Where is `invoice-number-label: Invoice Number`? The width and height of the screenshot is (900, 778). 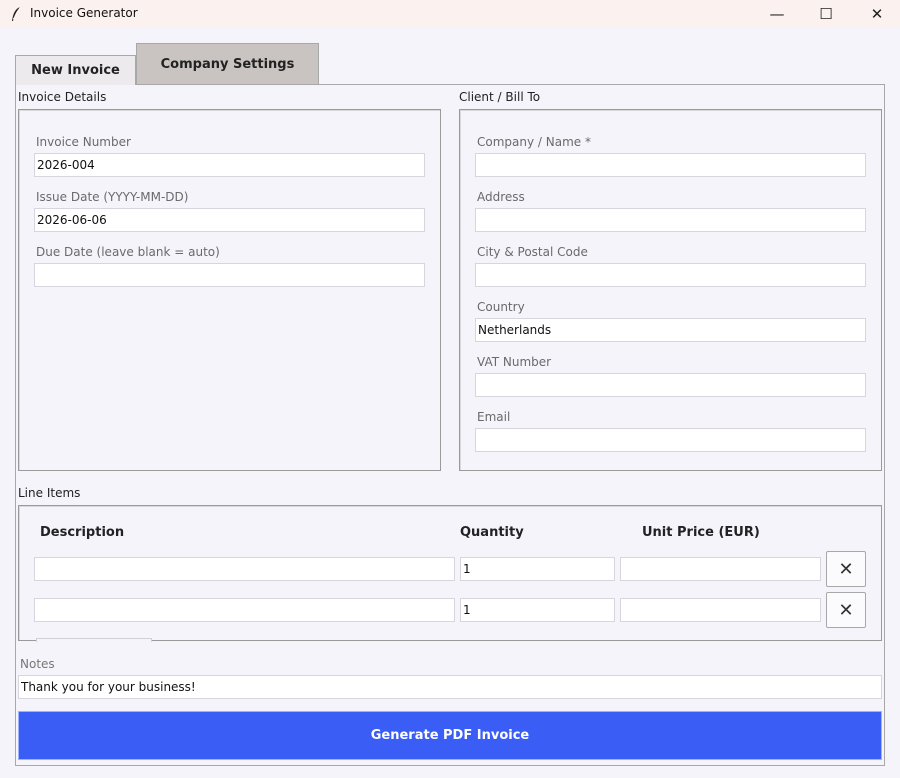
invoice-number-label: Invoice Number is located at coordinates (83, 142).